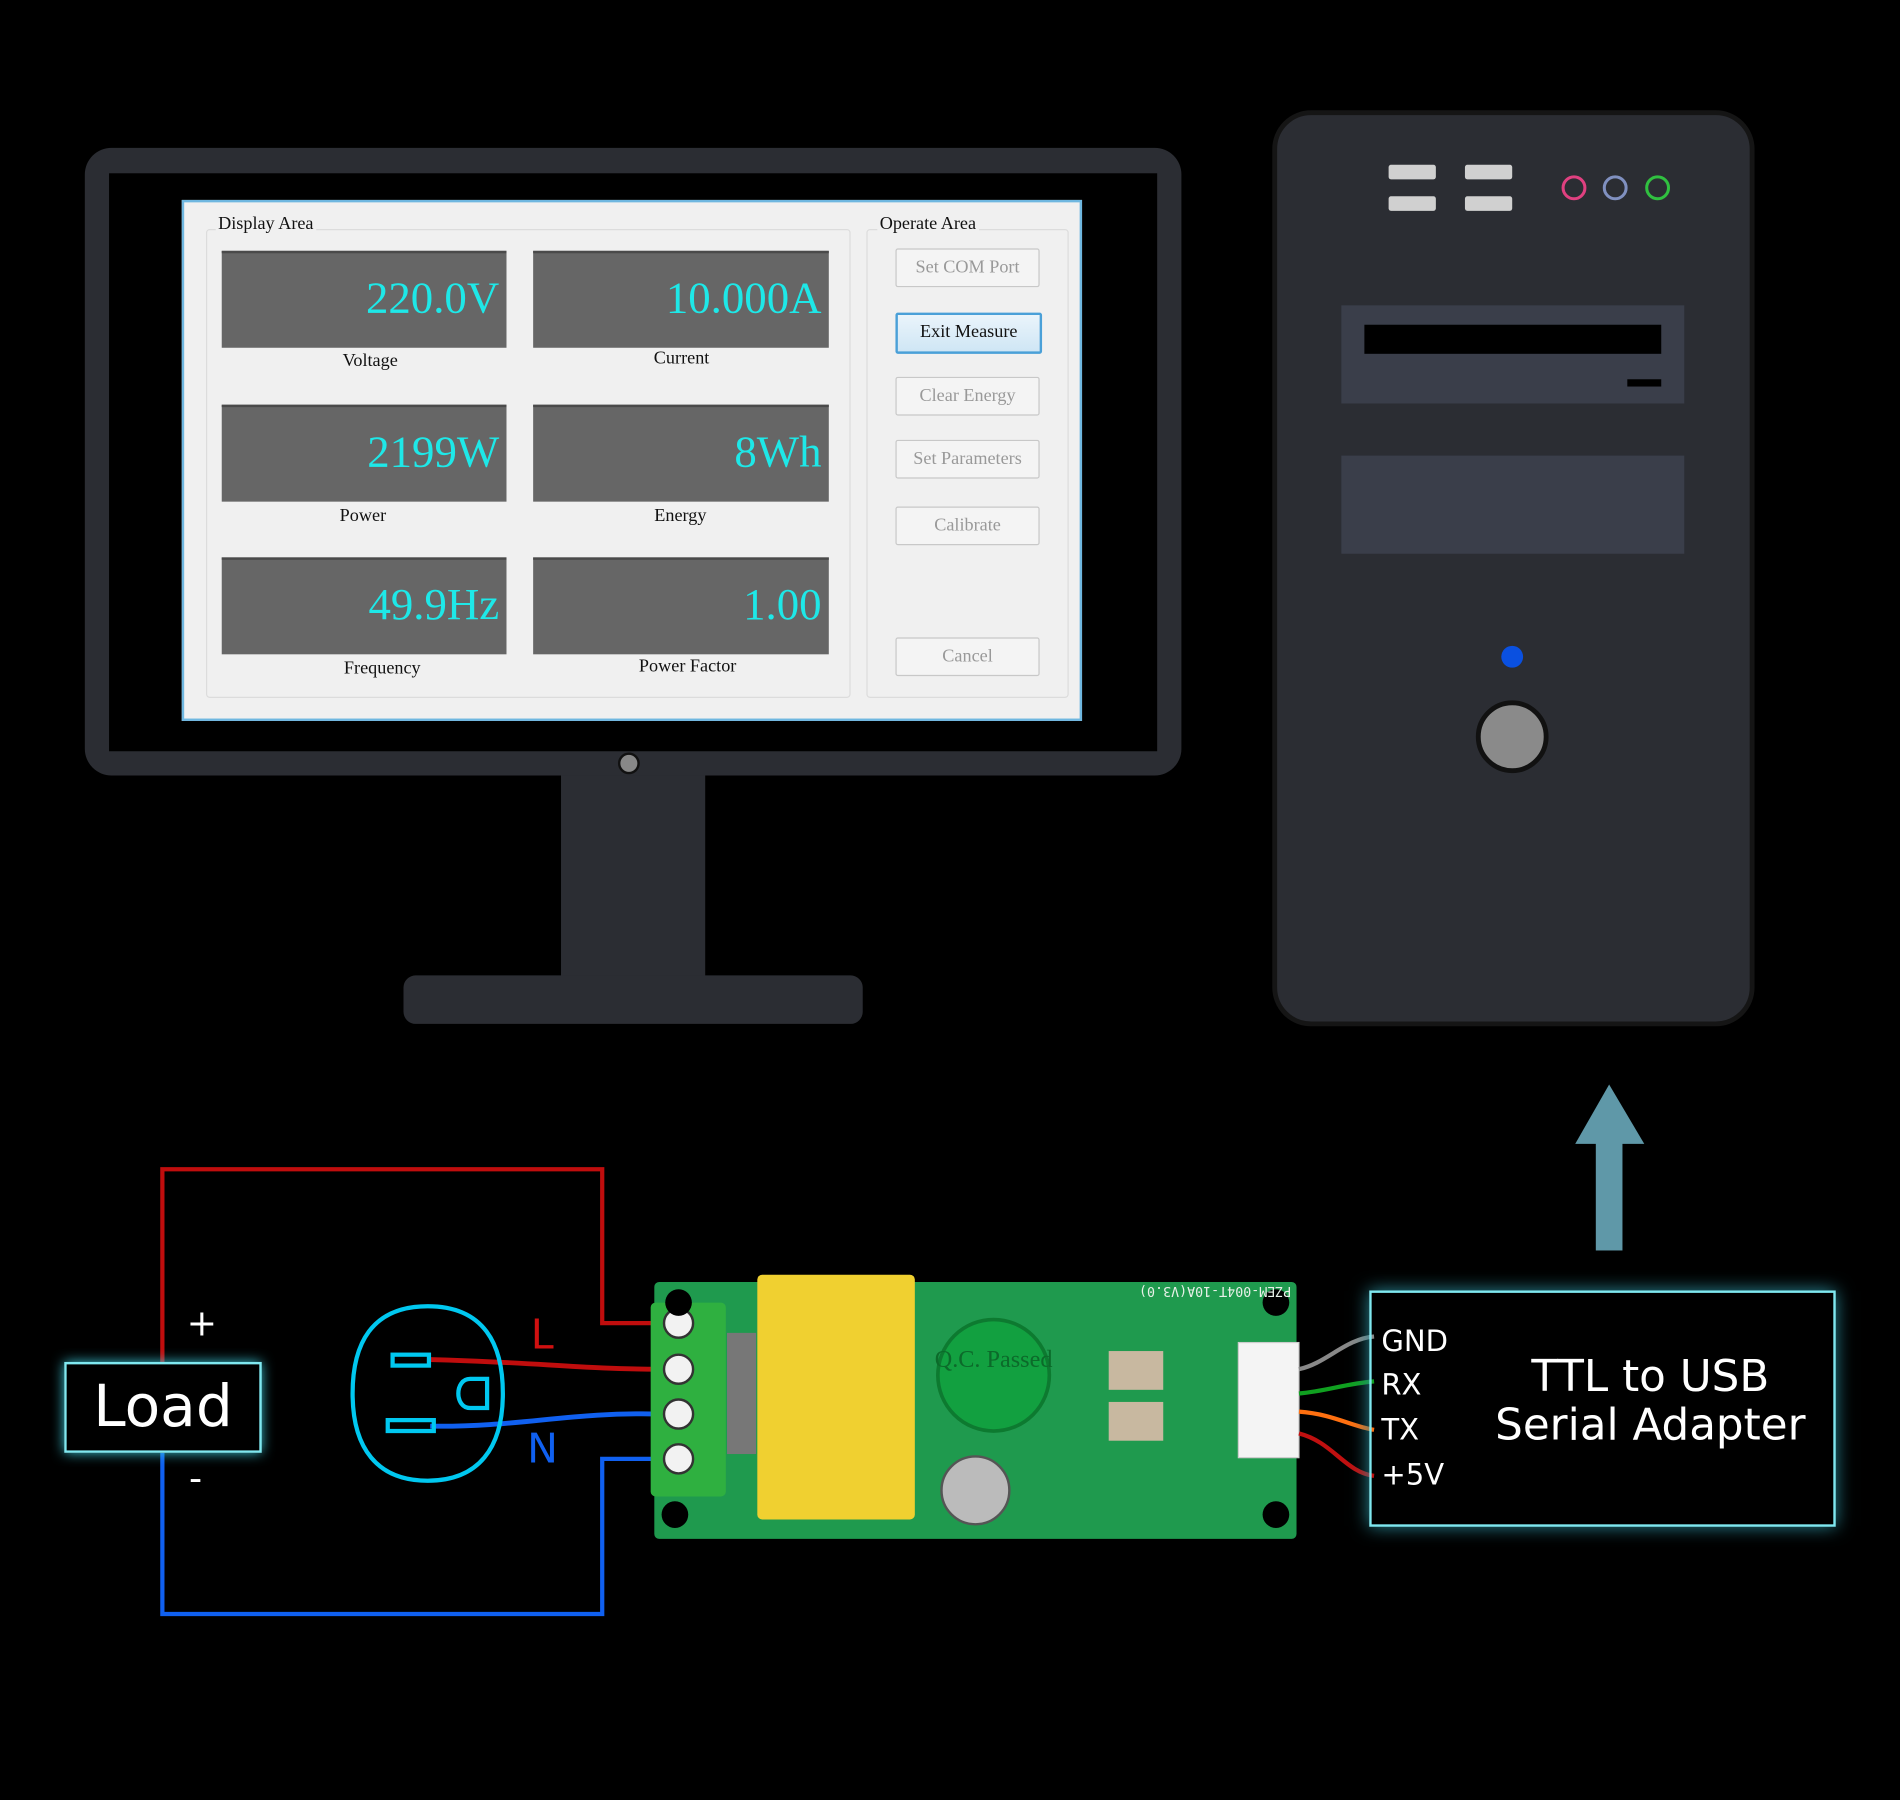 The image size is (1900, 1800). Describe the element at coordinates (633, 876) in the screenshot. I see `monitor-stand` at that location.